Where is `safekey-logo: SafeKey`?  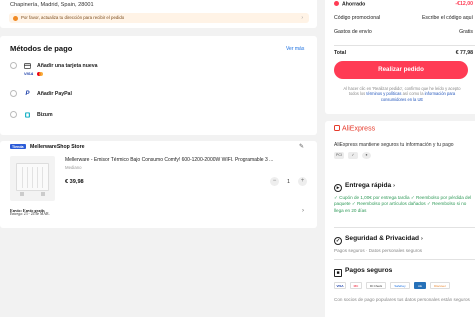 safekey-logo: SafeKey is located at coordinates (400, 285).